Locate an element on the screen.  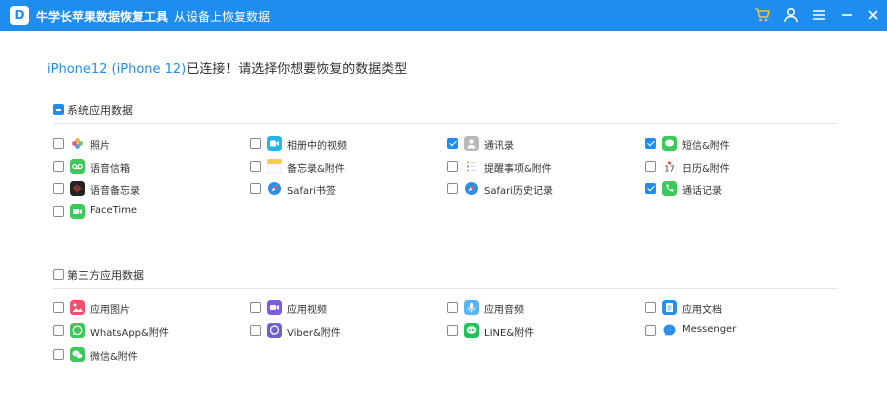
title-bar: D 牛学长苹果数据恢复工具 - 从设备上恢复数据 is located at coordinates (443, 15).